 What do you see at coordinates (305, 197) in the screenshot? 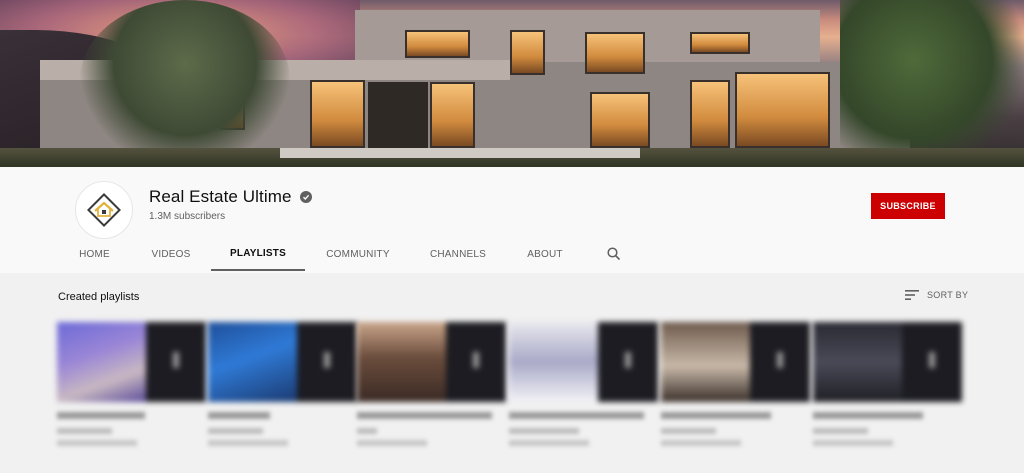
I see `verified-check-icon` at bounding box center [305, 197].